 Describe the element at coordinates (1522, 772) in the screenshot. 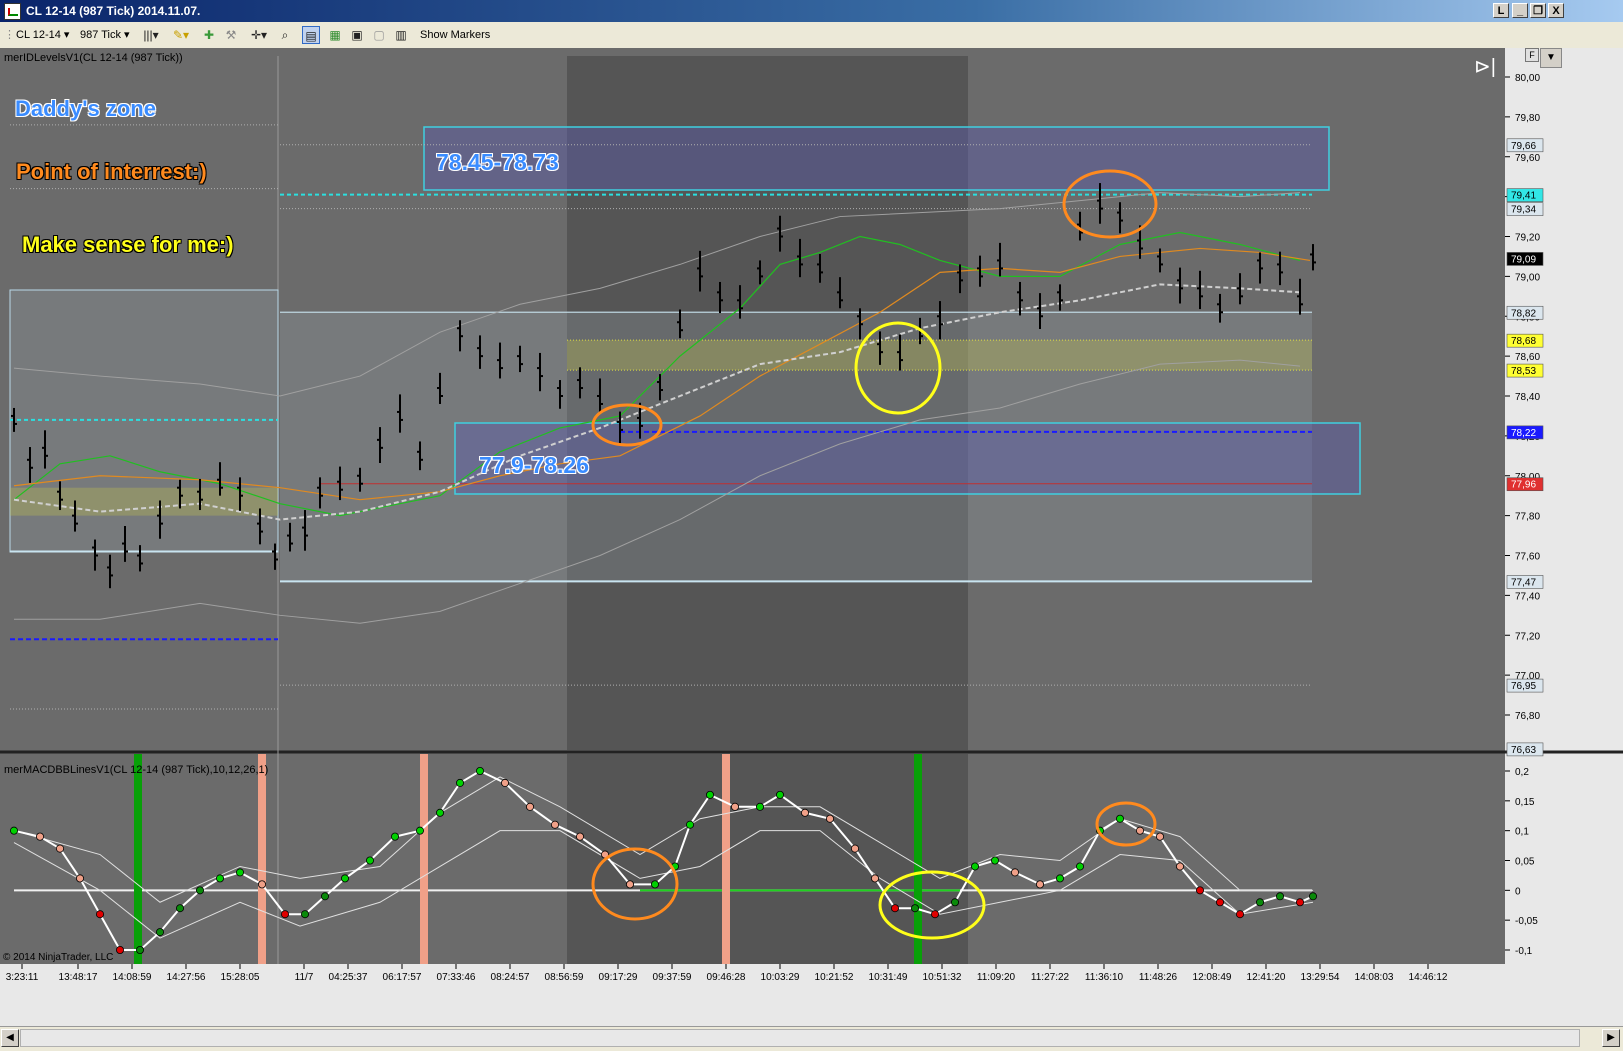

I see `macd-axis-label: 0,2` at that location.